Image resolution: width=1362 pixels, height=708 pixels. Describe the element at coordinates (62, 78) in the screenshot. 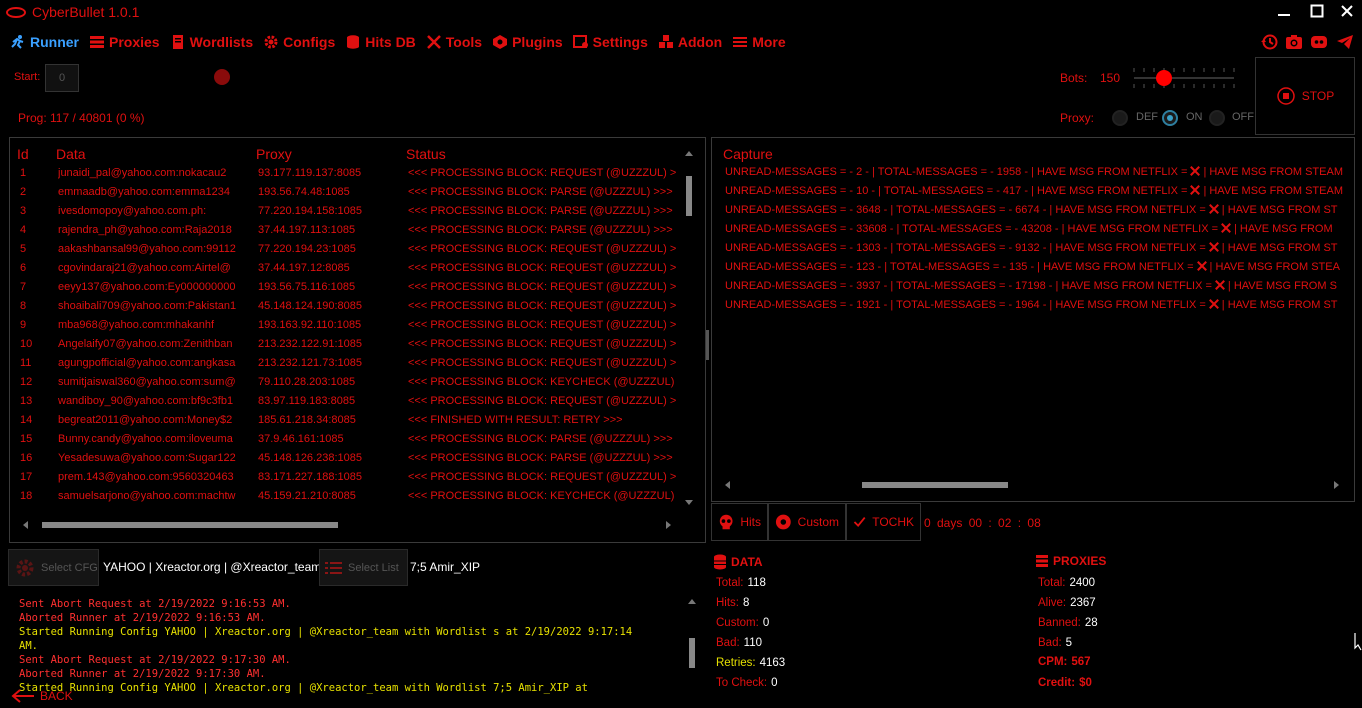

I see `start-input: 0` at that location.